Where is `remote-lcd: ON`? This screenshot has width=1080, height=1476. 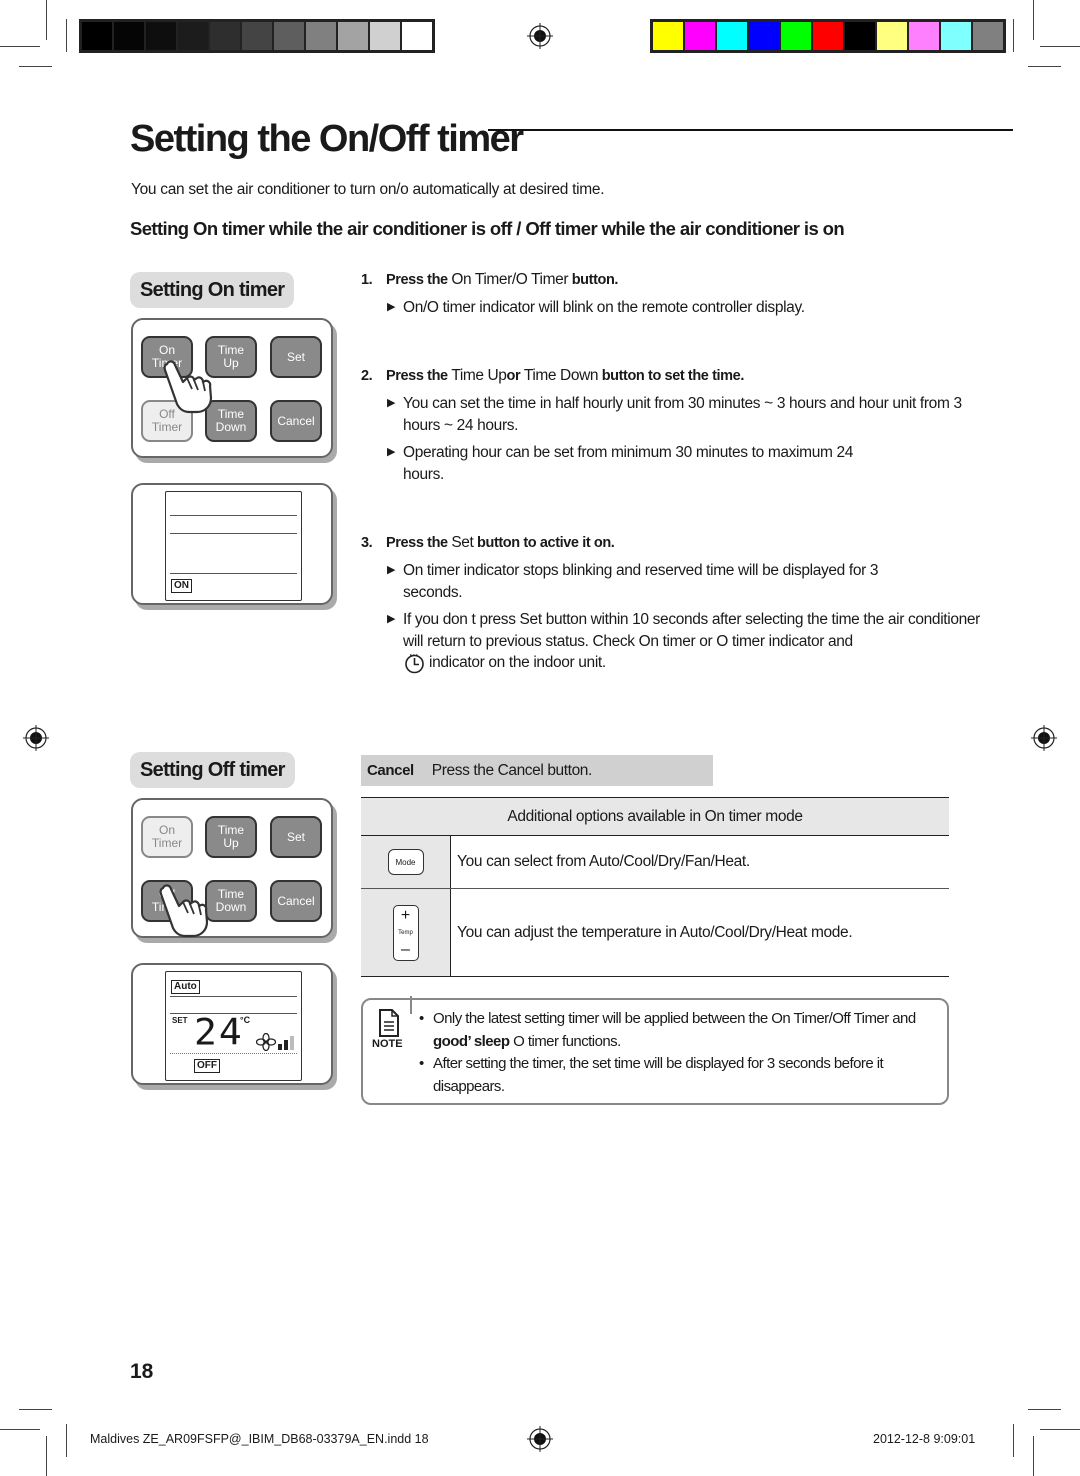 remote-lcd: ON is located at coordinates (233, 546).